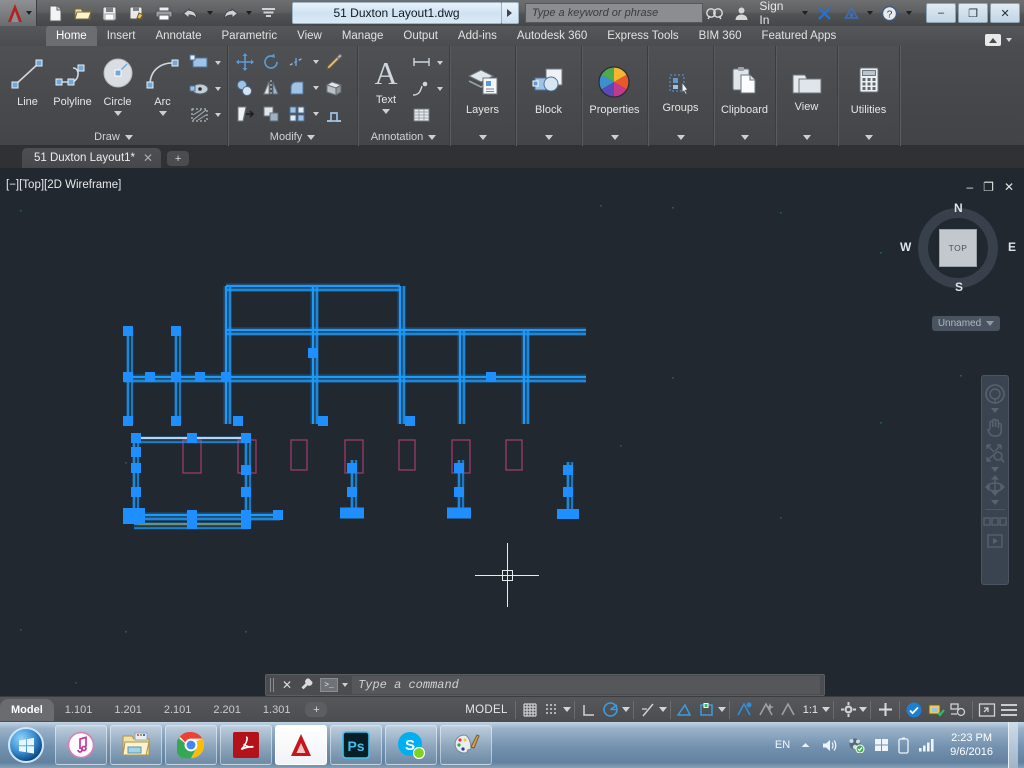 Image resolution: width=1024 pixels, height=768 pixels. I want to click on hatch-dropdown-icon, so click(217, 115).